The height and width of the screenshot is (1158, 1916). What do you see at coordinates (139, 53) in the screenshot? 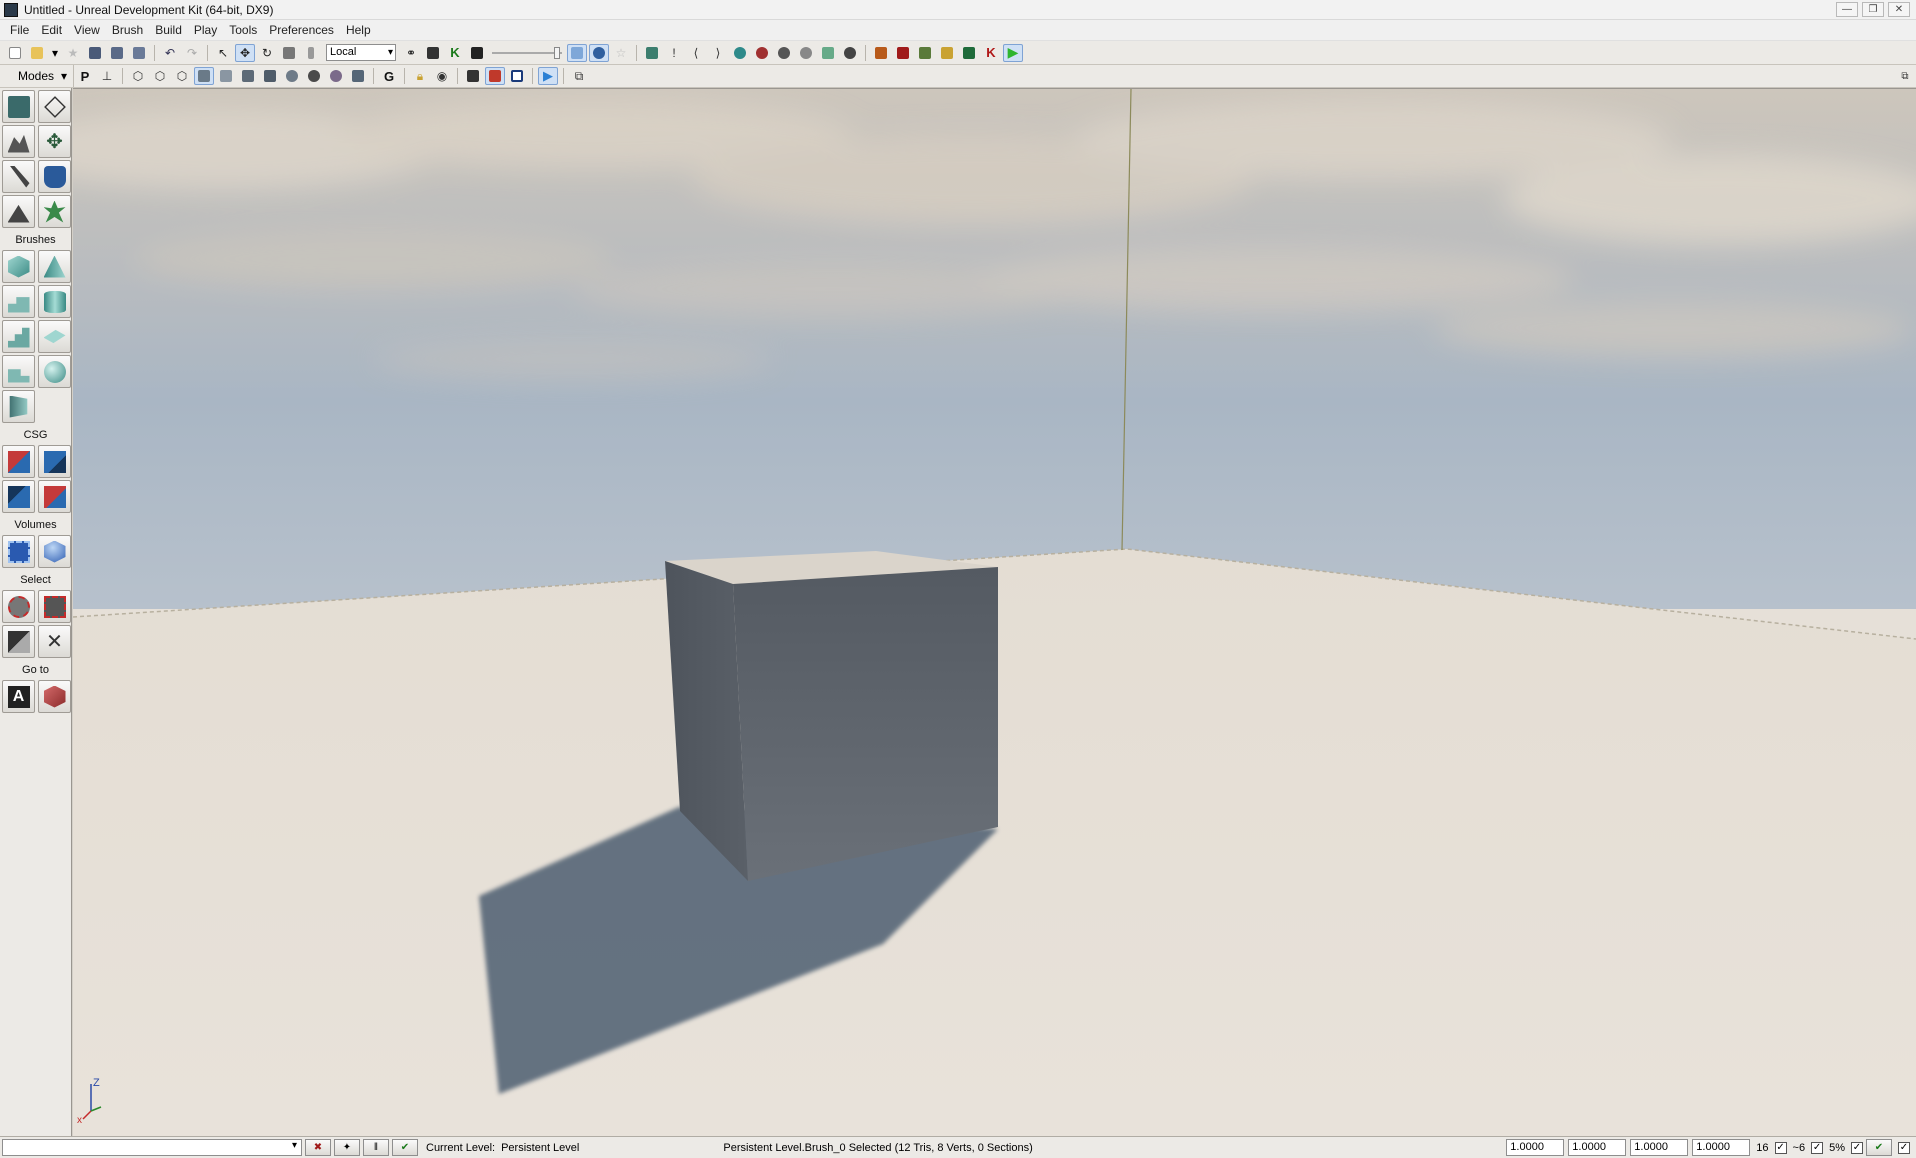
I see `save-current-icon` at bounding box center [139, 53].